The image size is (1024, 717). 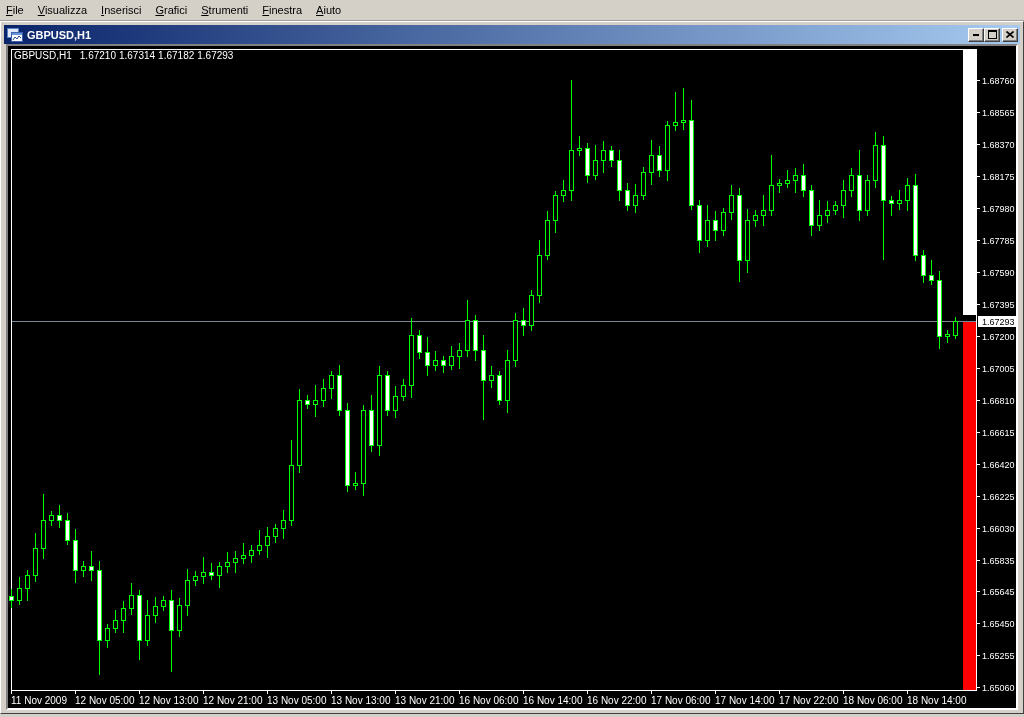 I want to click on ohlc-value: 1.67314, so click(x=137, y=56).